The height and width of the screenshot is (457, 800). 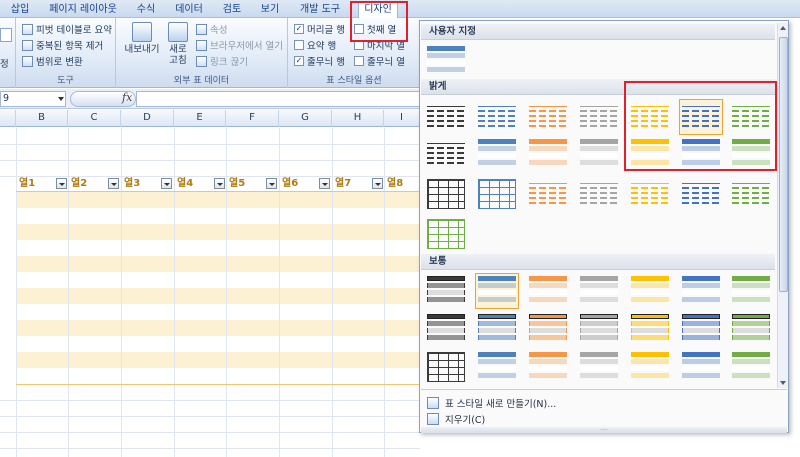 What do you see at coordinates (232, 10) in the screenshot?
I see `tab-review: 검토` at bounding box center [232, 10].